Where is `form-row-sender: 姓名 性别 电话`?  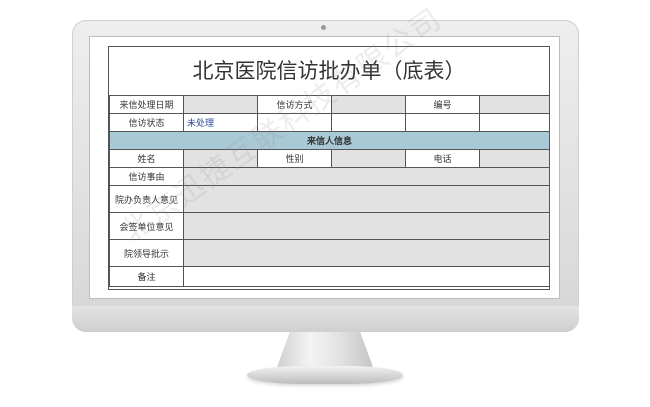 form-row-sender: 姓名 性别 电话 is located at coordinates (329, 158).